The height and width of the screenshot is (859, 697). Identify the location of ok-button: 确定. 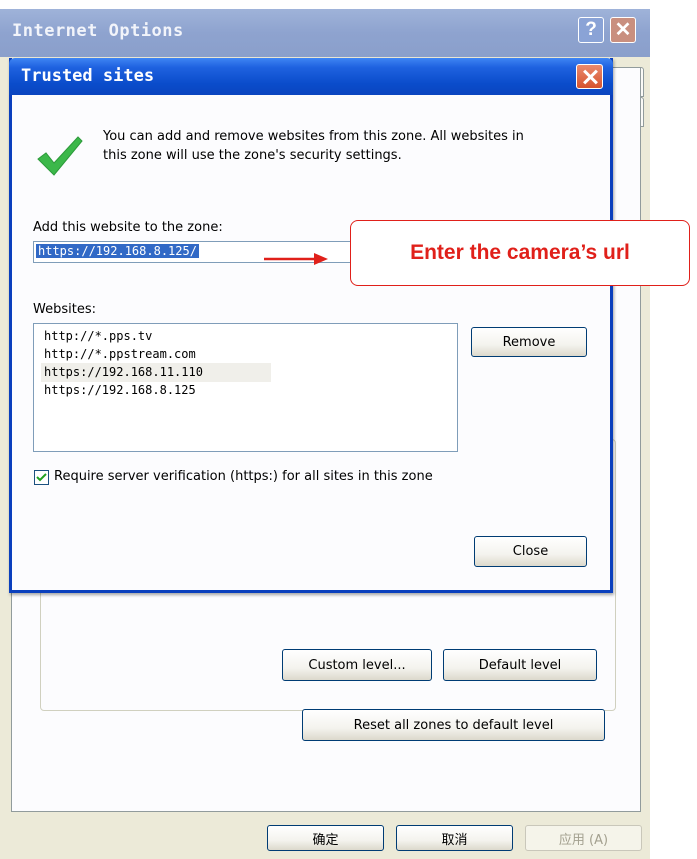
(325, 838).